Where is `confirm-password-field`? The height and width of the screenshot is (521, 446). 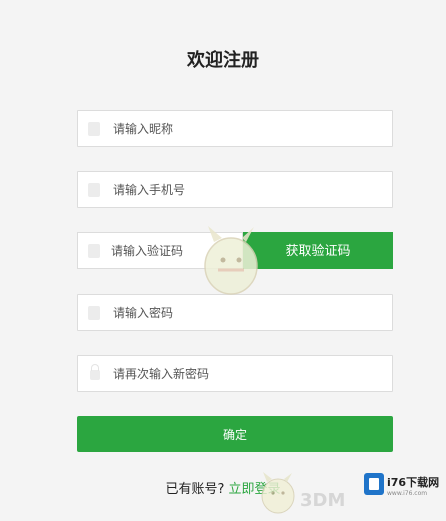
confirm-password-field is located at coordinates (235, 373).